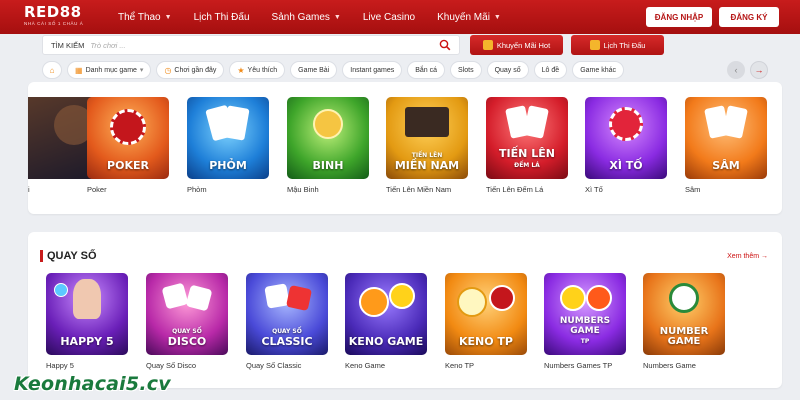  I want to click on game-art-main: CLASSIC, so click(287, 341).